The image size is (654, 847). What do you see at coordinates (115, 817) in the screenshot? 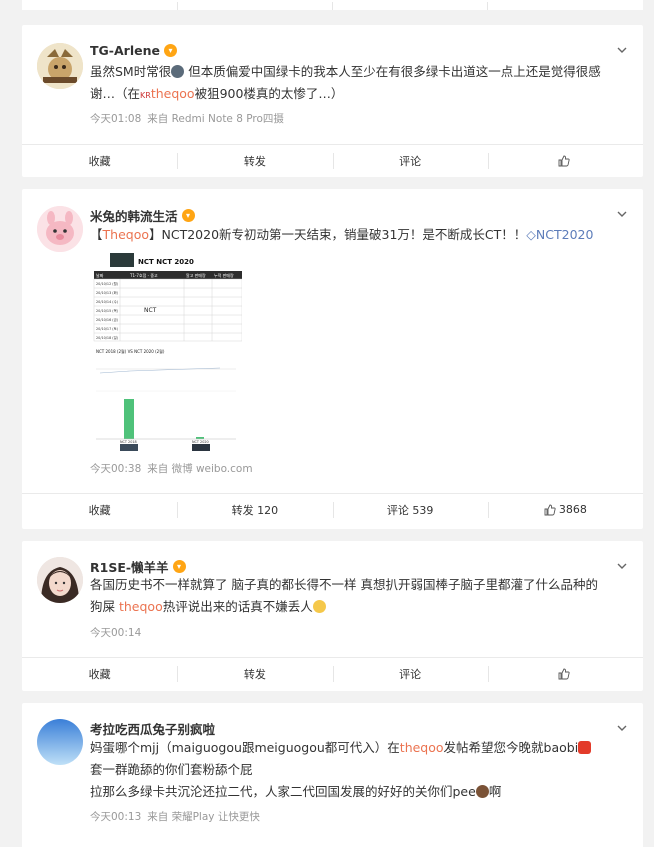
I see `post-time: 今天00:13` at bounding box center [115, 817].